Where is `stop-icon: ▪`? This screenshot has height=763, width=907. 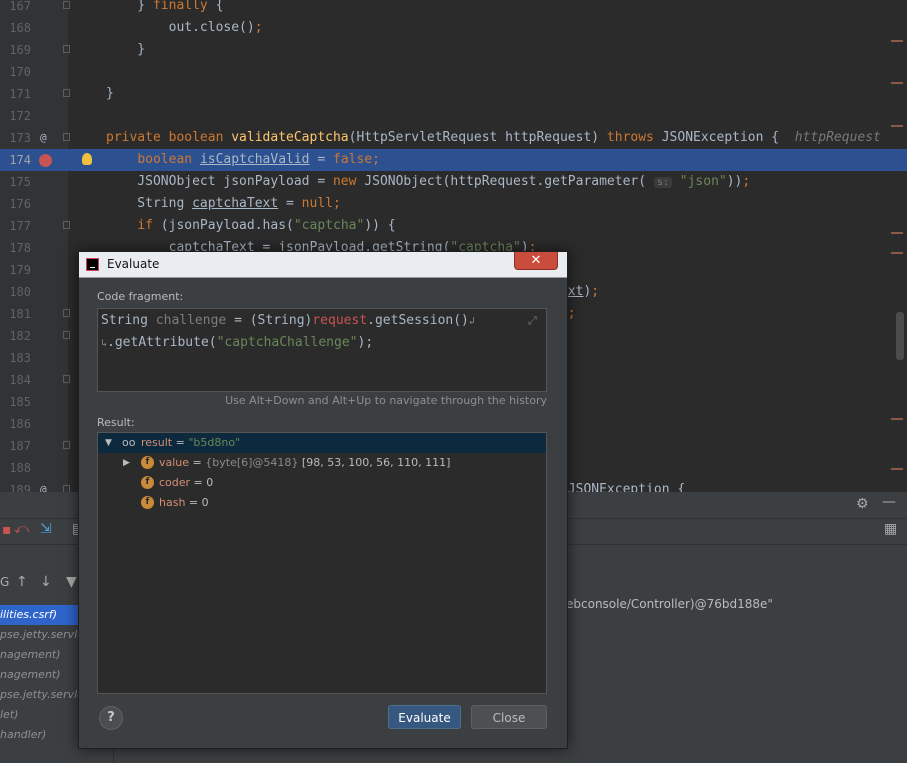
stop-icon: ▪ is located at coordinates (7, 530).